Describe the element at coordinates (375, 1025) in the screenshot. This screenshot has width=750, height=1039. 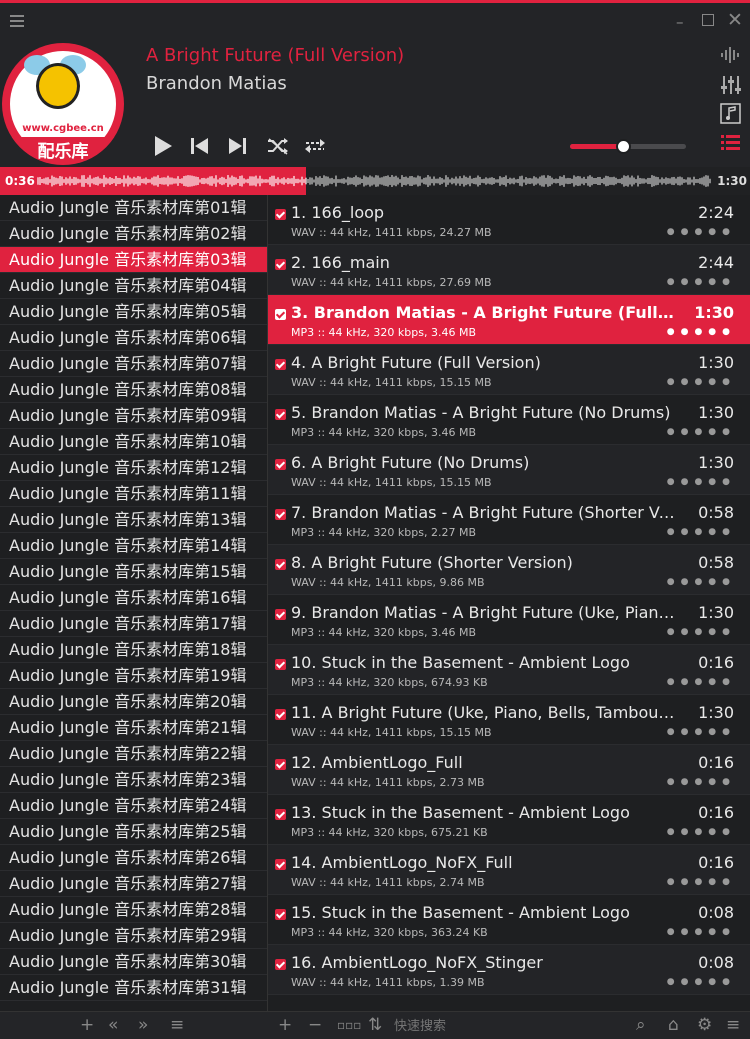
I see `sort-button: ⇅` at that location.